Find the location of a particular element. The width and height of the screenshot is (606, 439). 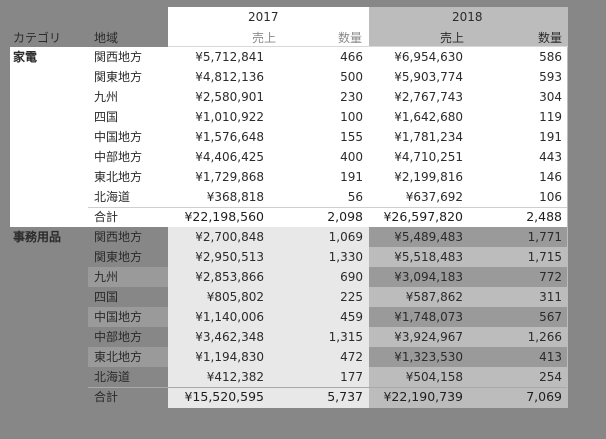

qty-2018-cell: 593 is located at coordinates (550, 77).